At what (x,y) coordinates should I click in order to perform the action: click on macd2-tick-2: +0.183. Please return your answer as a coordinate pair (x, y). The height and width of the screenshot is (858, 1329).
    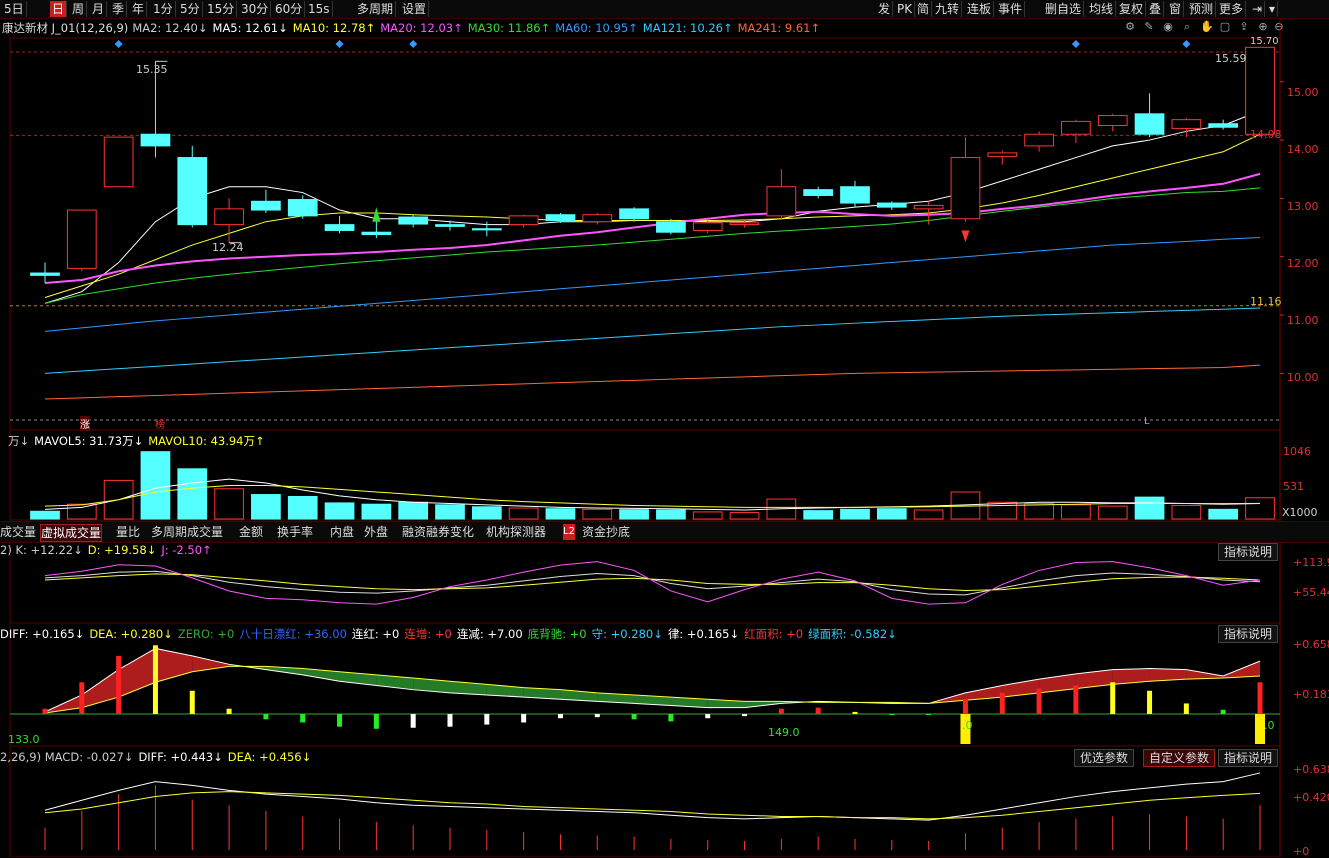
    Looking at the image, I should click on (1311, 694).